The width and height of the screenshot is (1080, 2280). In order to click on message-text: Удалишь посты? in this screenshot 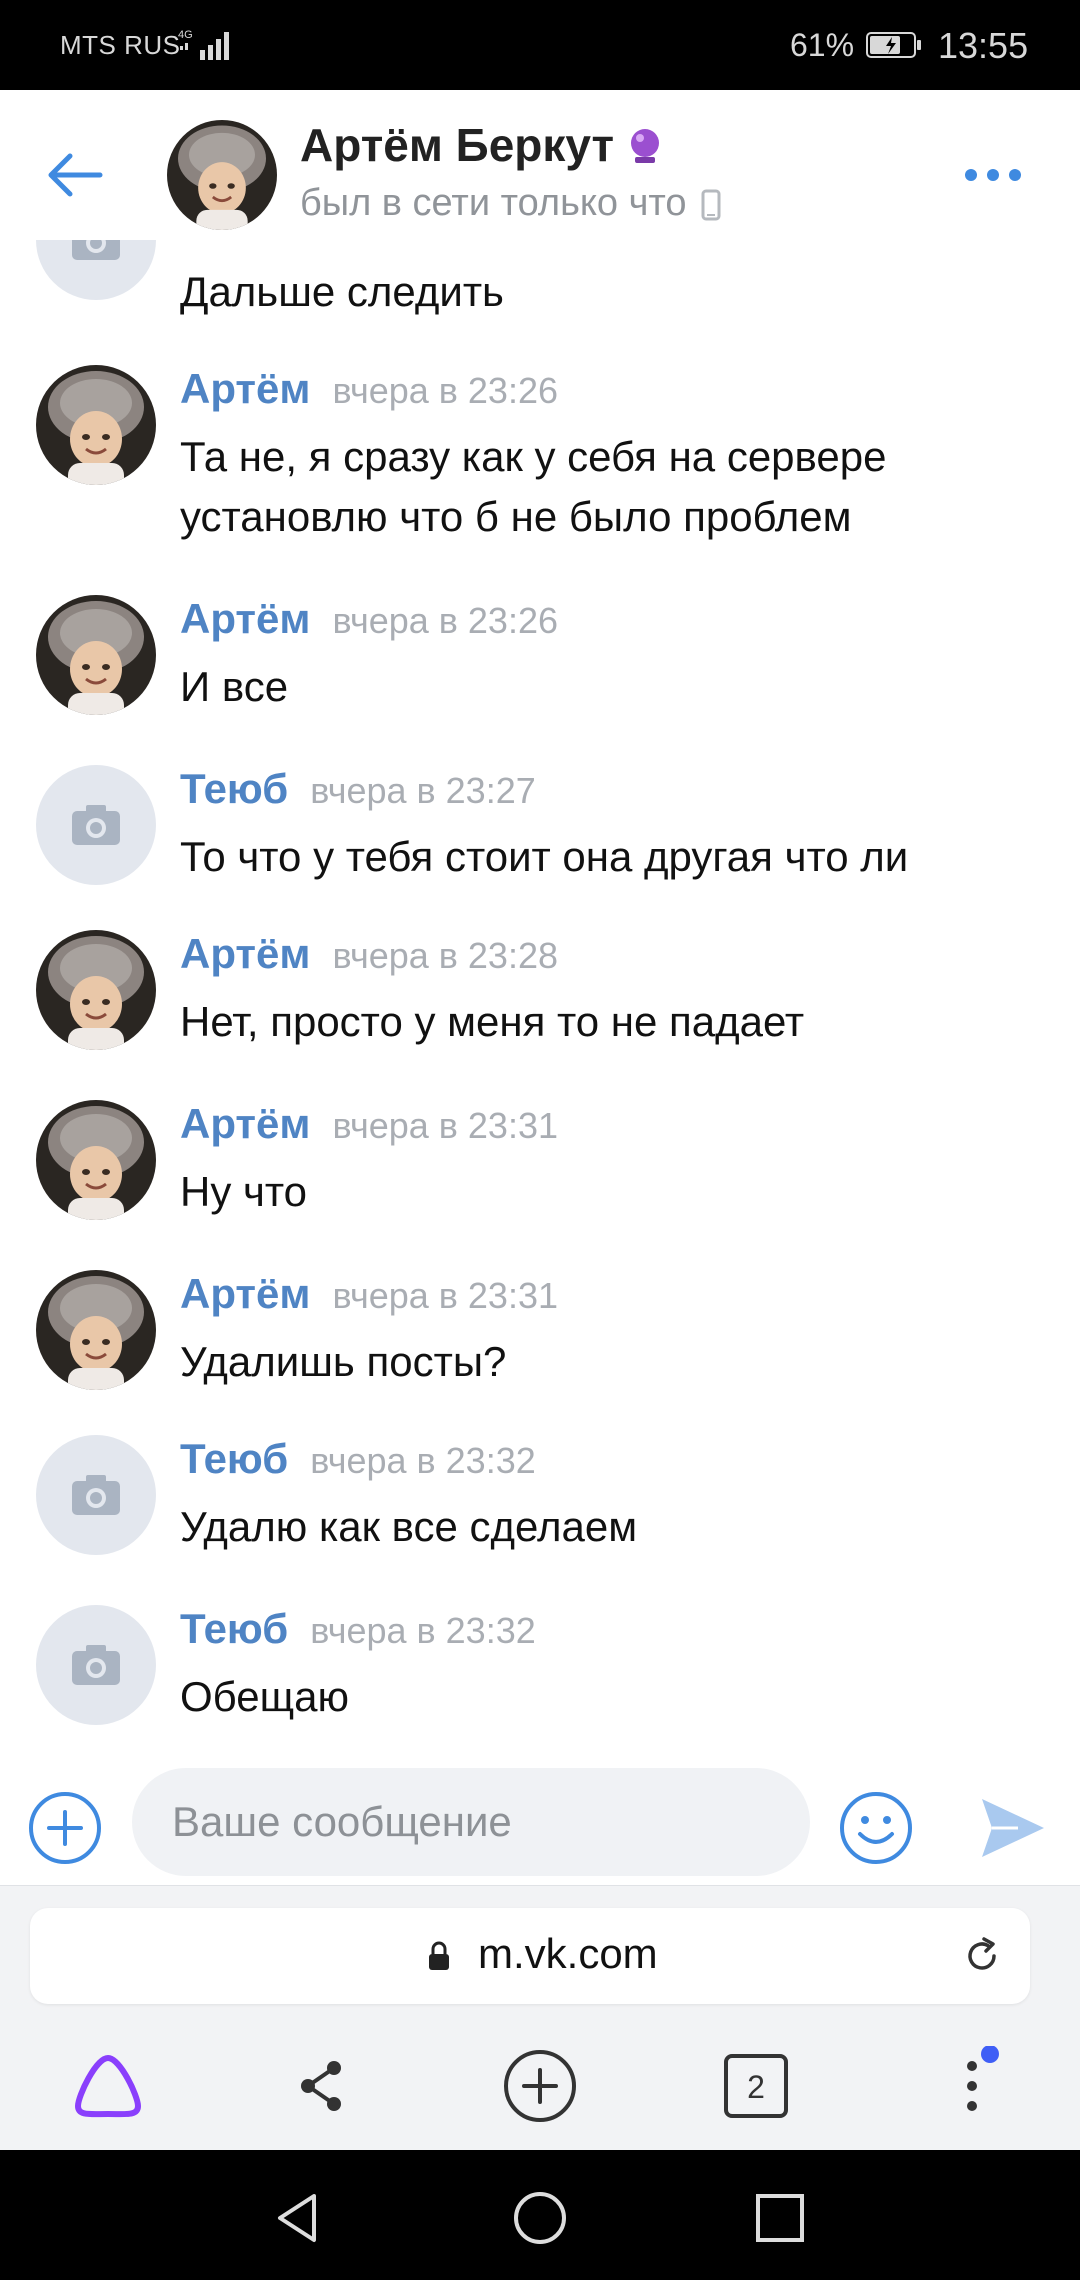, I will do `click(343, 1361)`.